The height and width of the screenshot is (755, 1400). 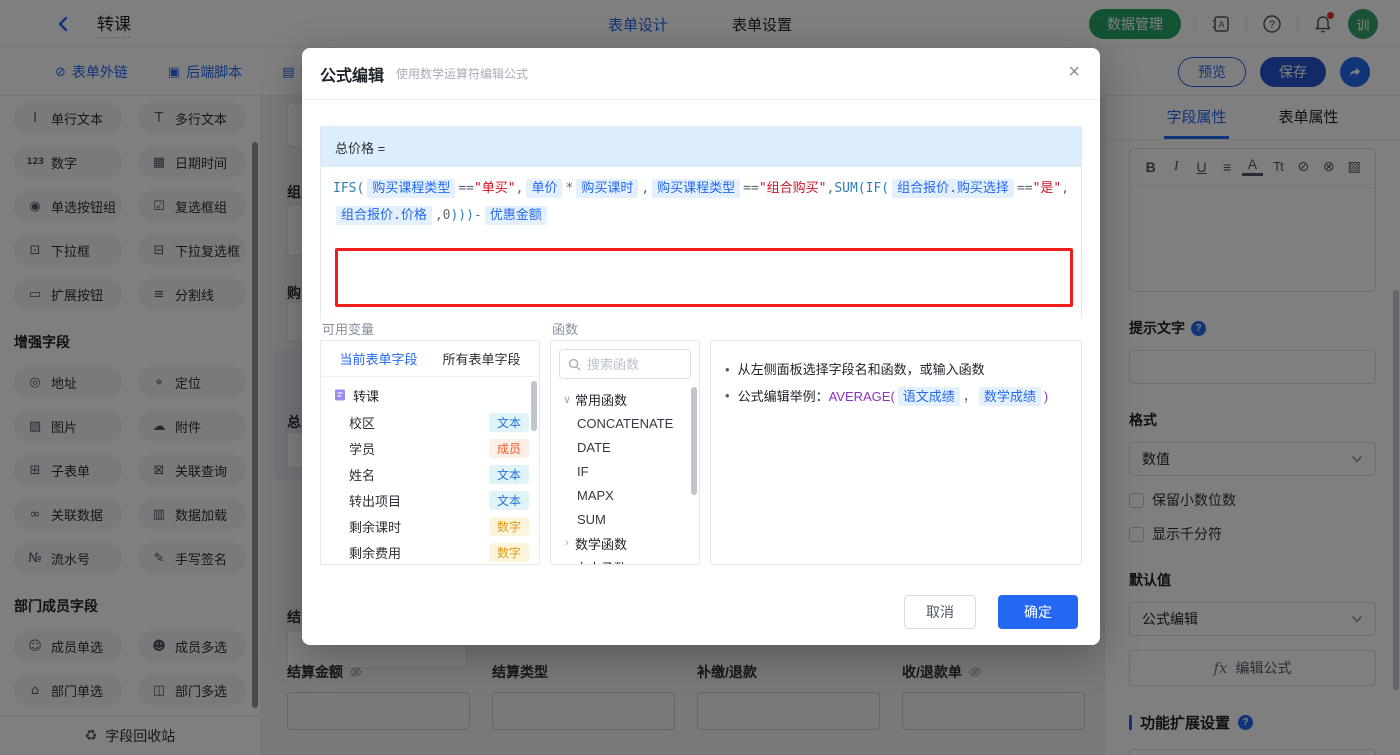 I want to click on formula-result-label: 总价格 =, so click(x=701, y=147).